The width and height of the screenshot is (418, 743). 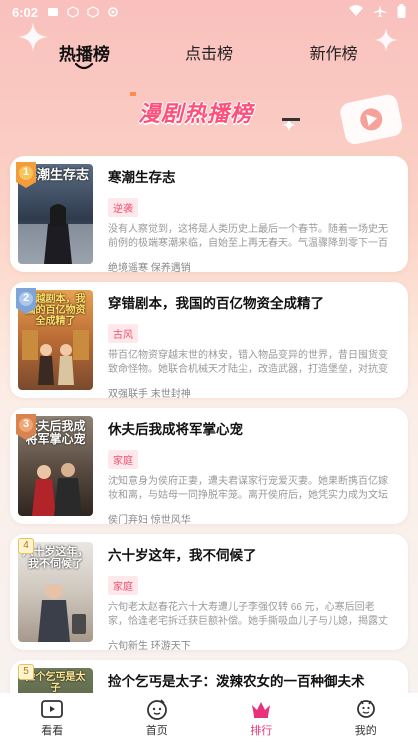 What do you see at coordinates (149, 268) in the screenshot?
I see `item-keywords: 绝境遥寒 保养遇销` at bounding box center [149, 268].